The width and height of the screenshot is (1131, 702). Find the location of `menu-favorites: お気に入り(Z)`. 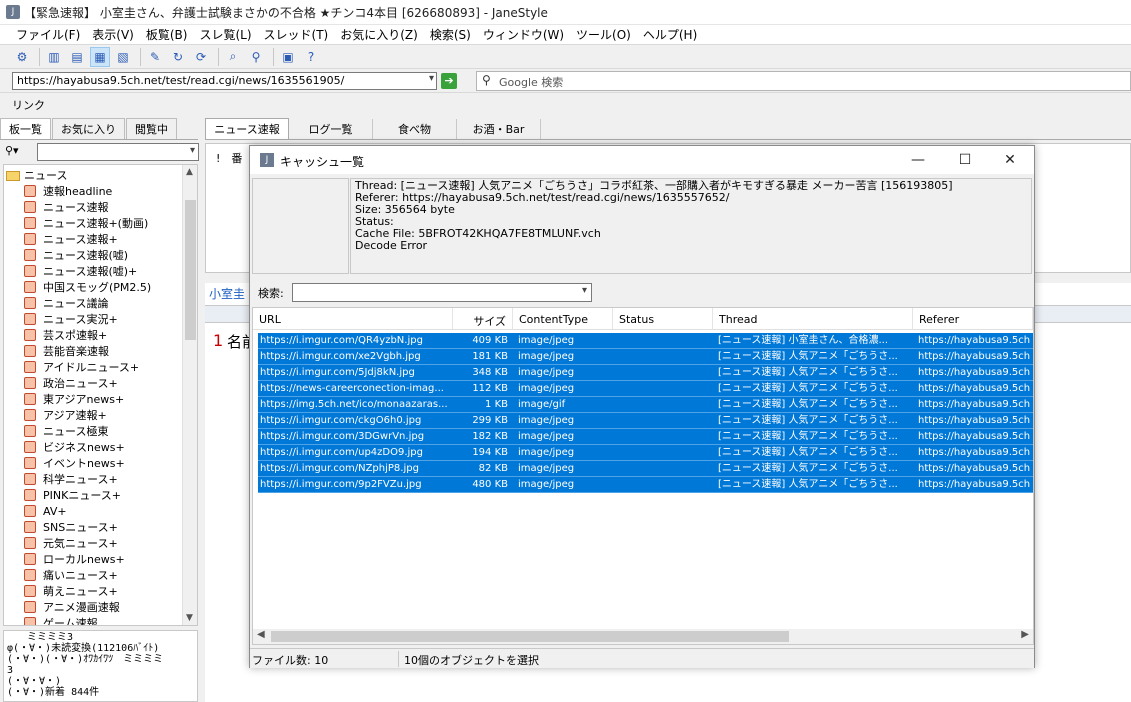

menu-favorites: お気に入り(Z) is located at coordinates (379, 34).